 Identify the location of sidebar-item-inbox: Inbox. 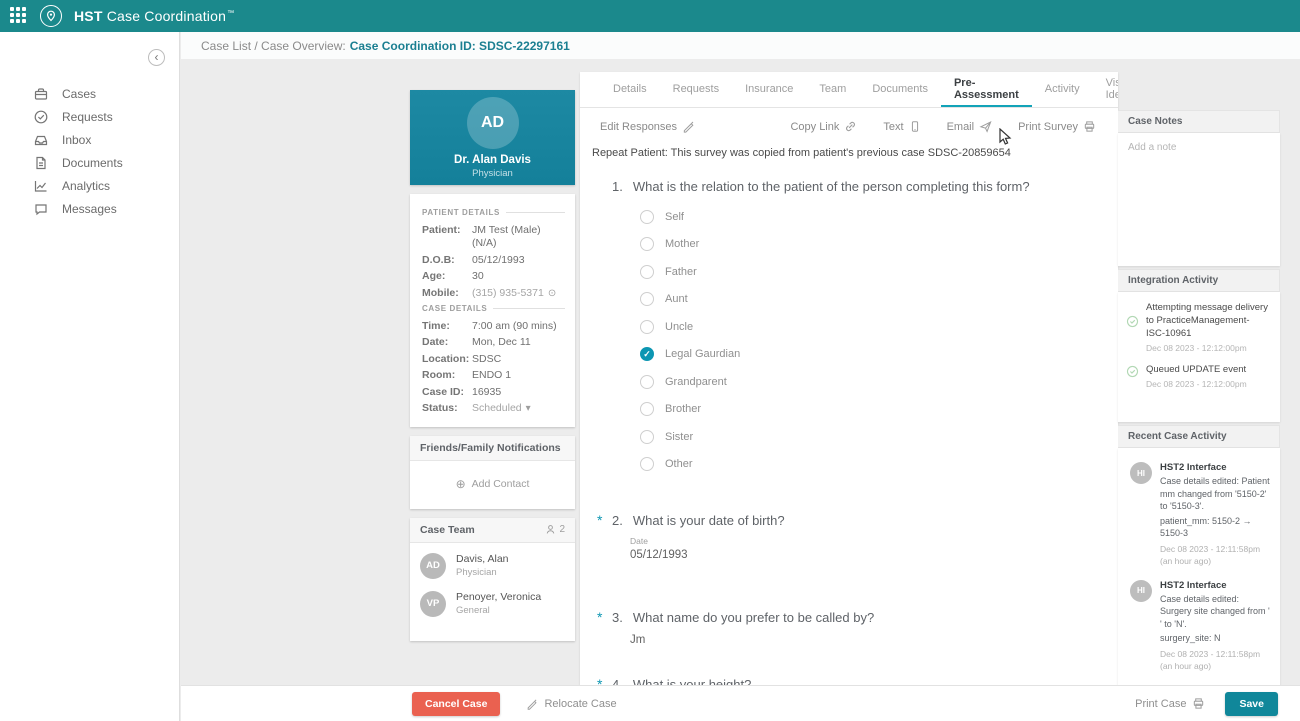
(89, 139).